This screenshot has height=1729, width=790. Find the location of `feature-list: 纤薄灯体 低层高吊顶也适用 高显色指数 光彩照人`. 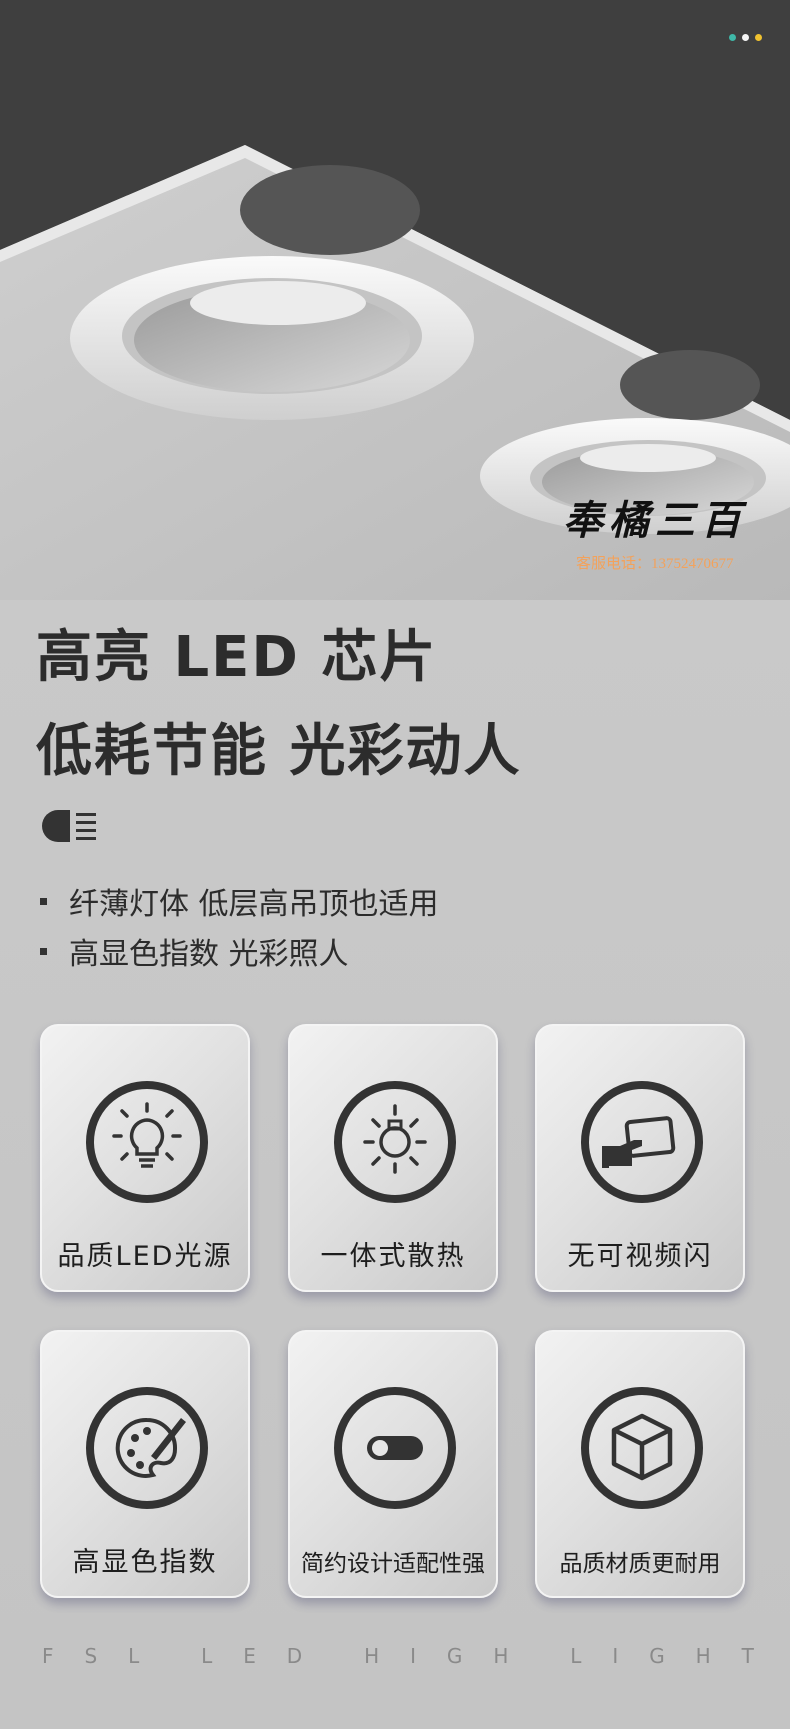

feature-list: 纤薄灯体 低层高吊顶也适用 高显色指数 光彩照人 is located at coordinates (239, 926).